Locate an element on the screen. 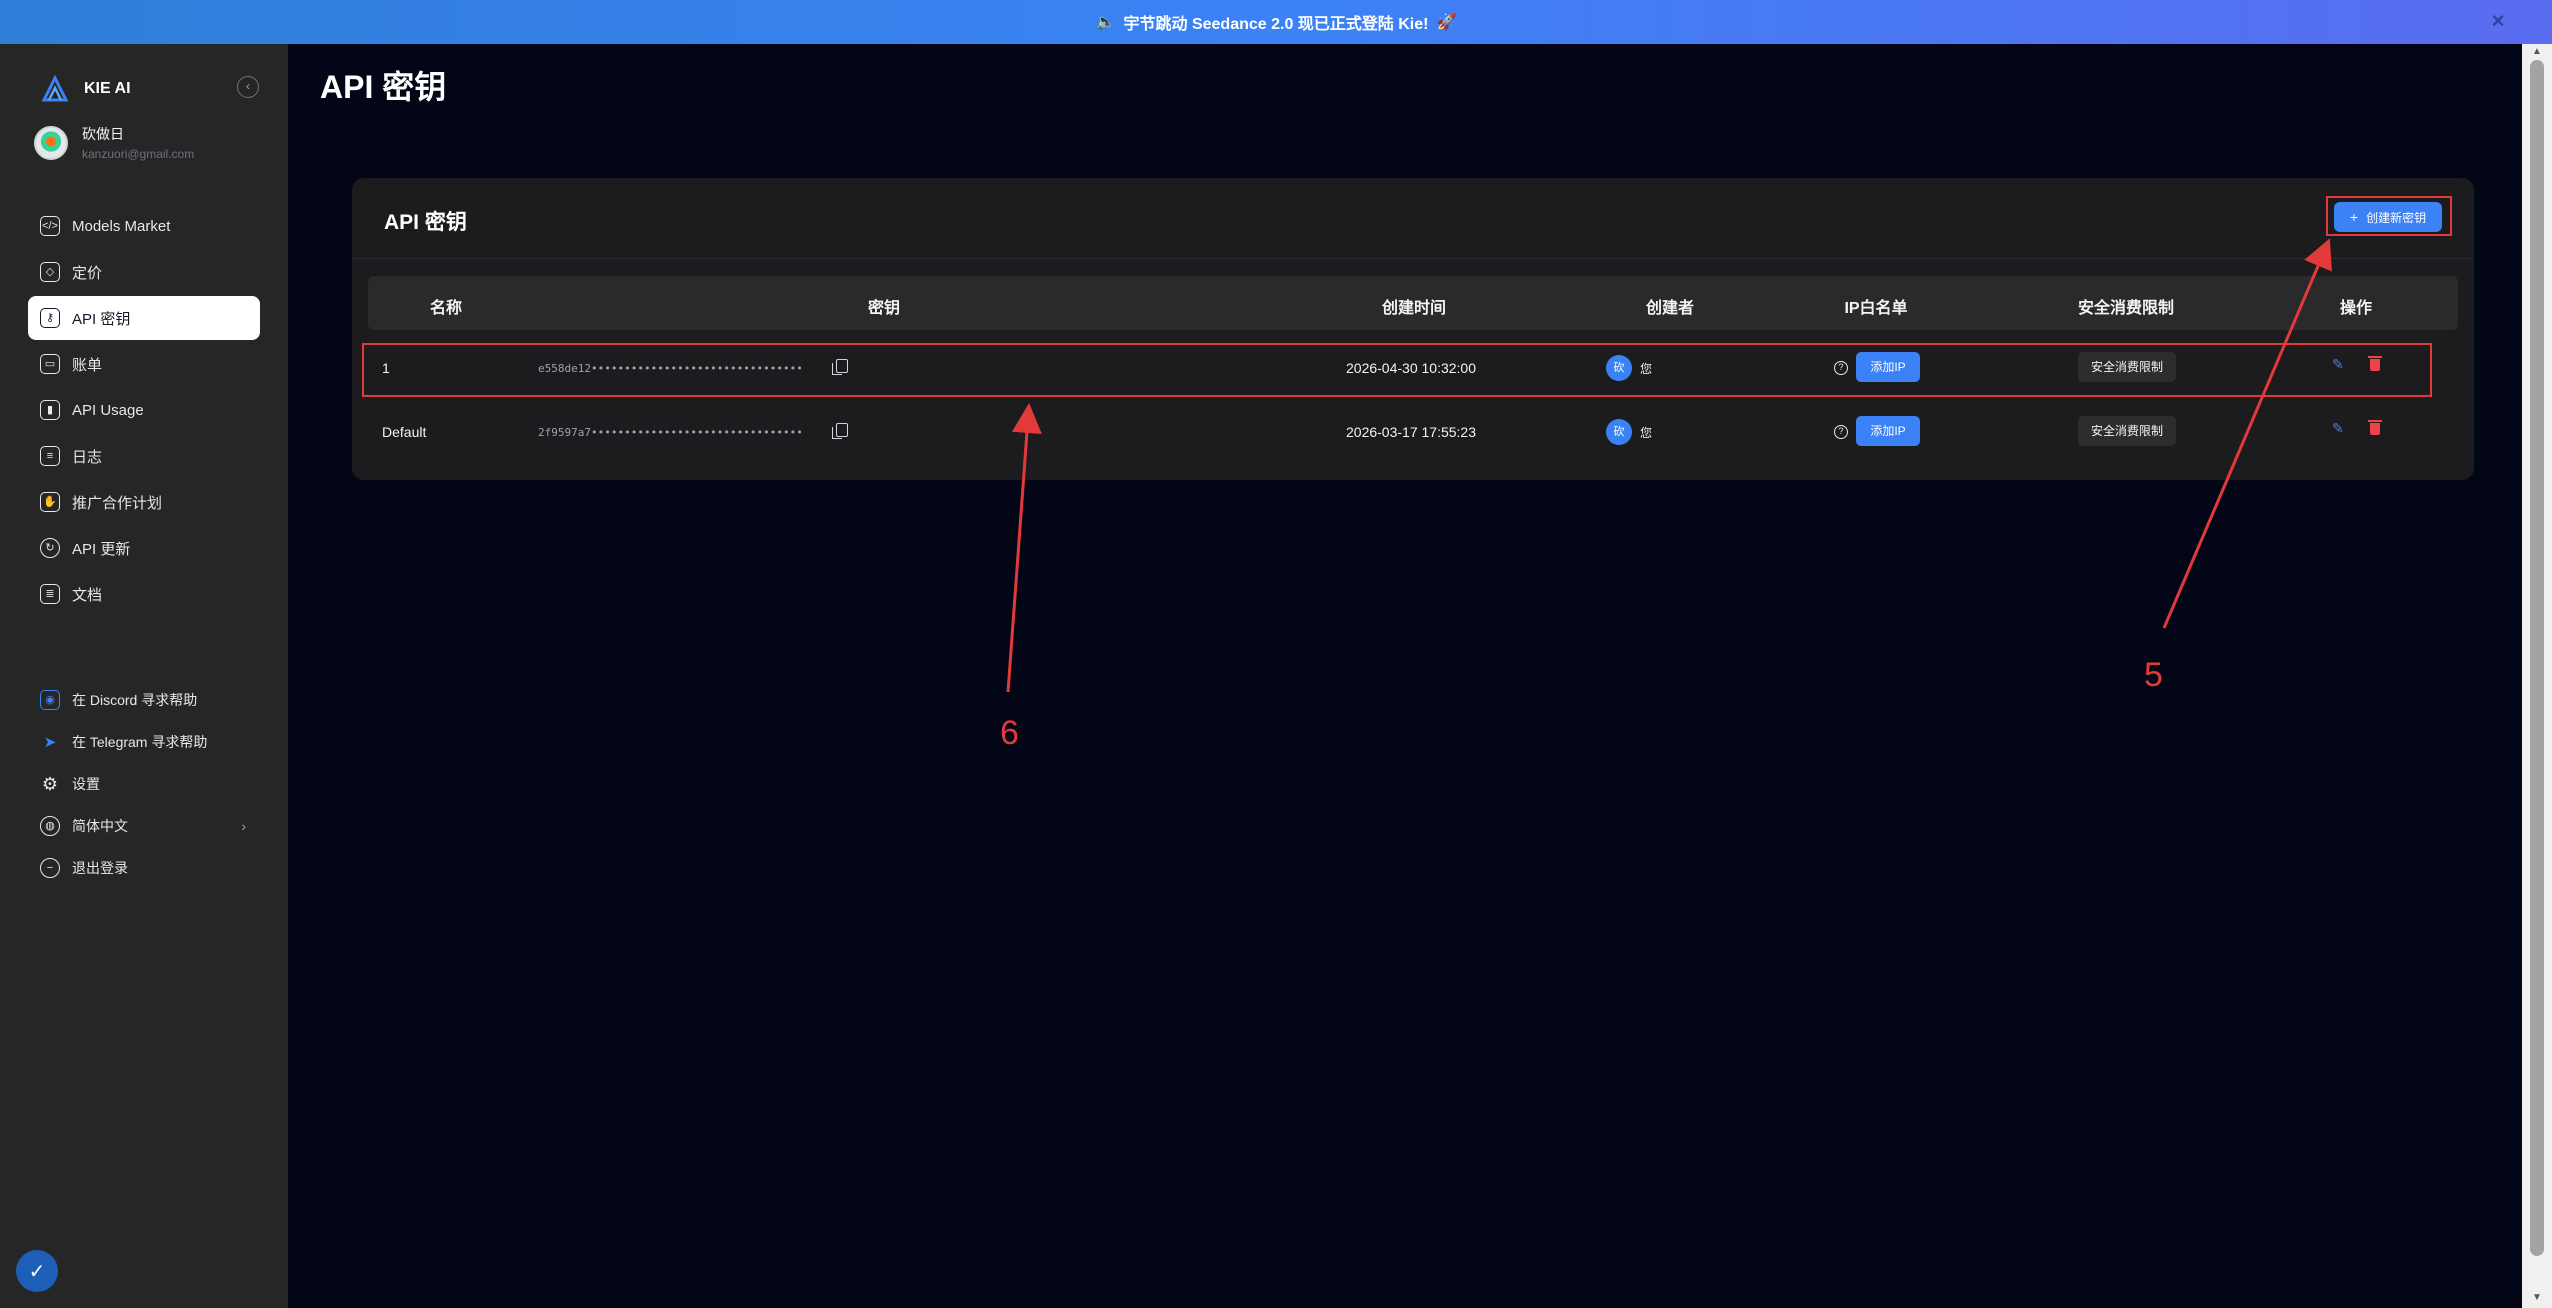  column-header-ip-whitelist: IP白名单 is located at coordinates (1876, 308).